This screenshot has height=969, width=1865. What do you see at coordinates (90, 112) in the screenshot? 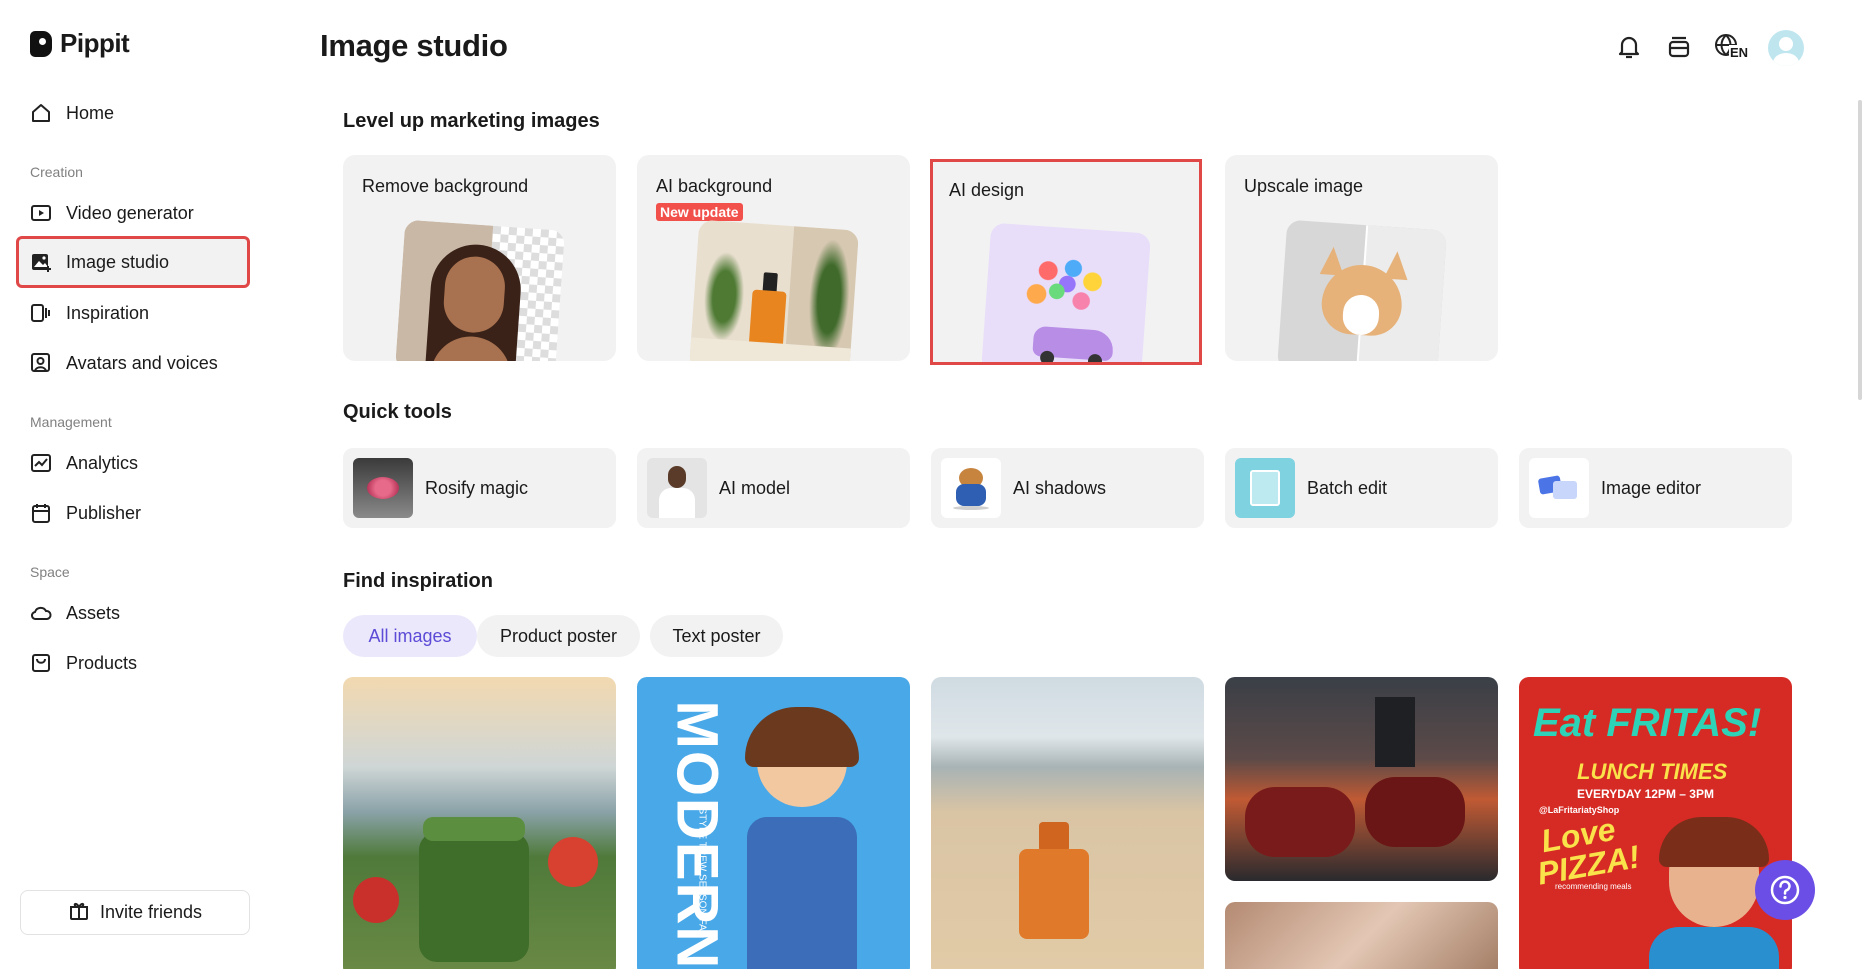
I see `nav-home-label: Home` at bounding box center [90, 112].